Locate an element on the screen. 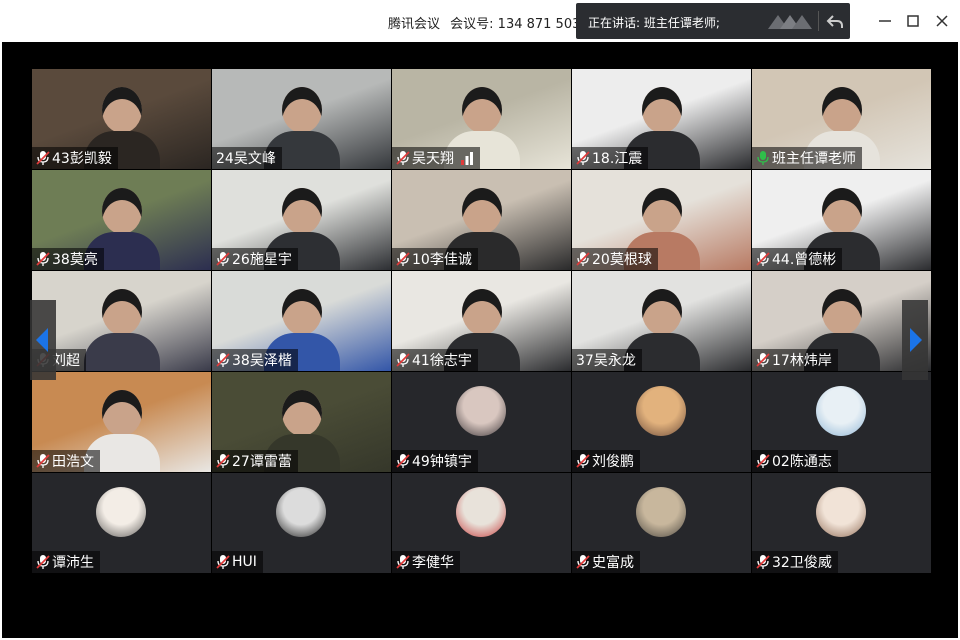 This screenshot has width=960, height=640. mic-on-icon is located at coordinates (763, 158).